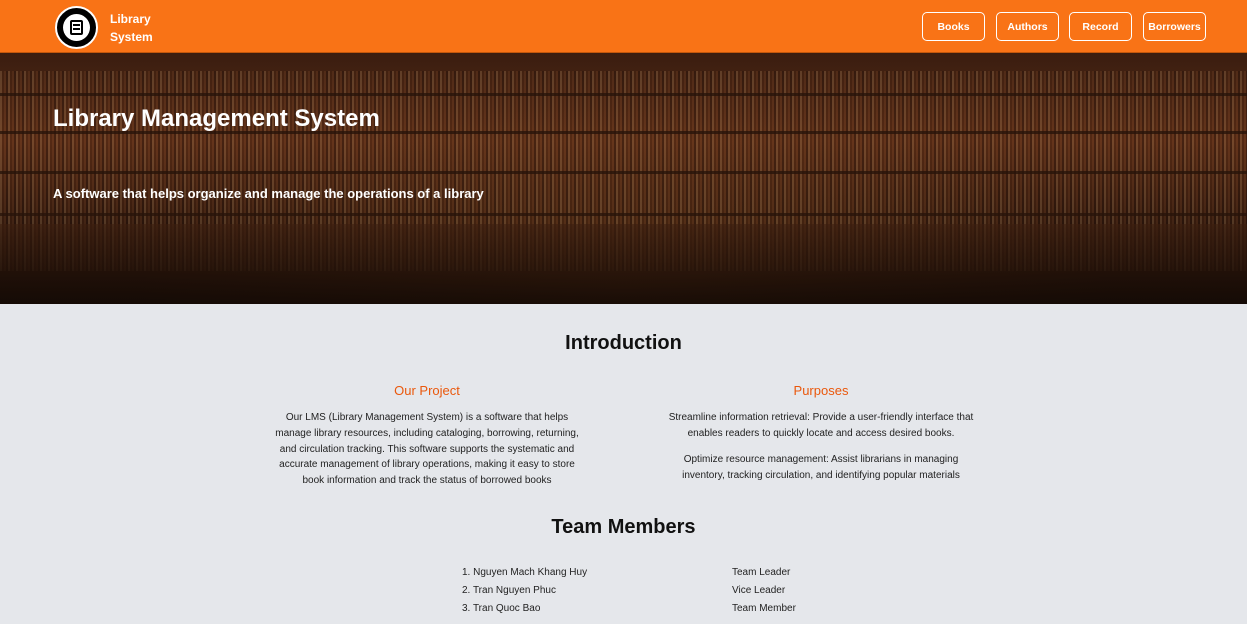 This screenshot has height=624, width=1247. What do you see at coordinates (131, 28) in the screenshot?
I see `brand: Library System` at bounding box center [131, 28].